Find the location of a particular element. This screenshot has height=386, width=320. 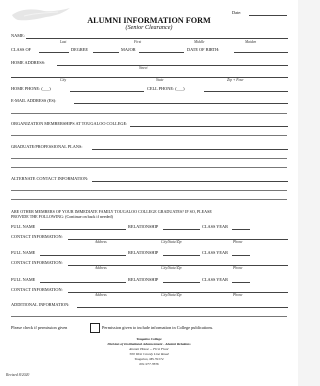

additional-extra-line is located at coordinates (149, 316).